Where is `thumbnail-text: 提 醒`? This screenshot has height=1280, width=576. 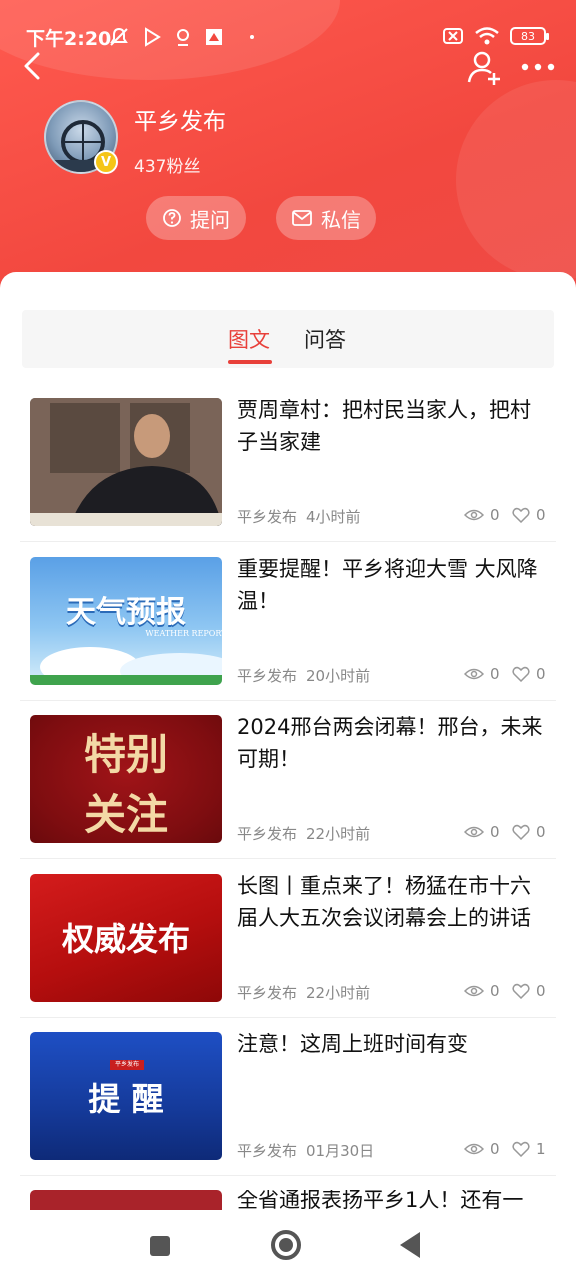 thumbnail-text: 提 醒 is located at coordinates (126, 1099).